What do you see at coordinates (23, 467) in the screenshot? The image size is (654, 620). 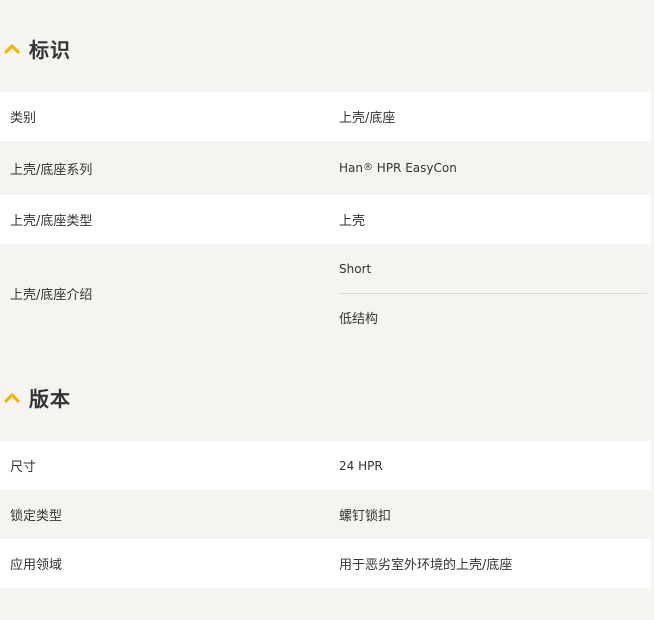 I see `spec-label: 尺寸` at bounding box center [23, 467].